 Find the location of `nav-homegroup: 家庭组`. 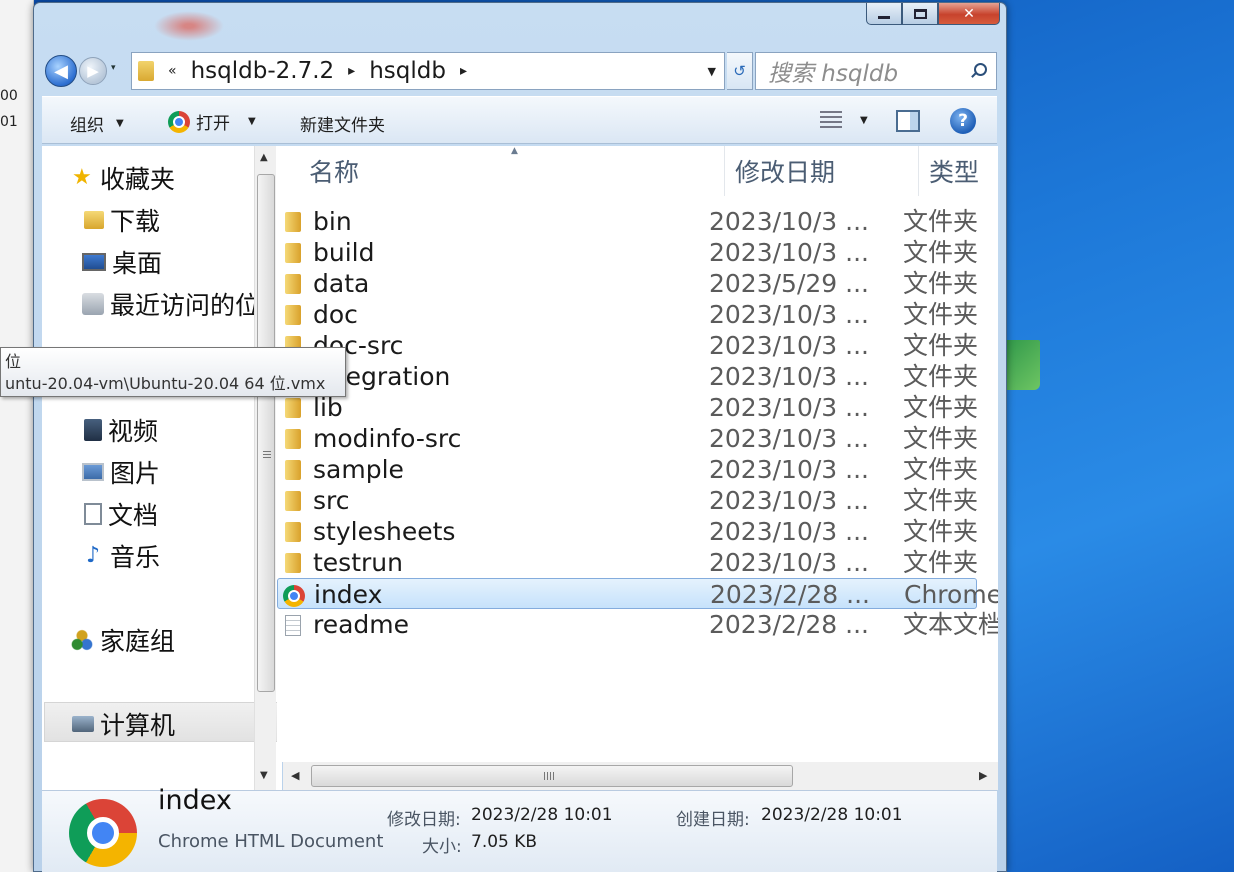

nav-homegroup: 家庭组 is located at coordinates (122, 640).